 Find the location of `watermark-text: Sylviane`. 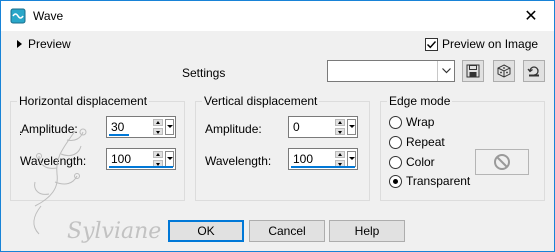

watermark-text: Sylviane is located at coordinates (114, 231).